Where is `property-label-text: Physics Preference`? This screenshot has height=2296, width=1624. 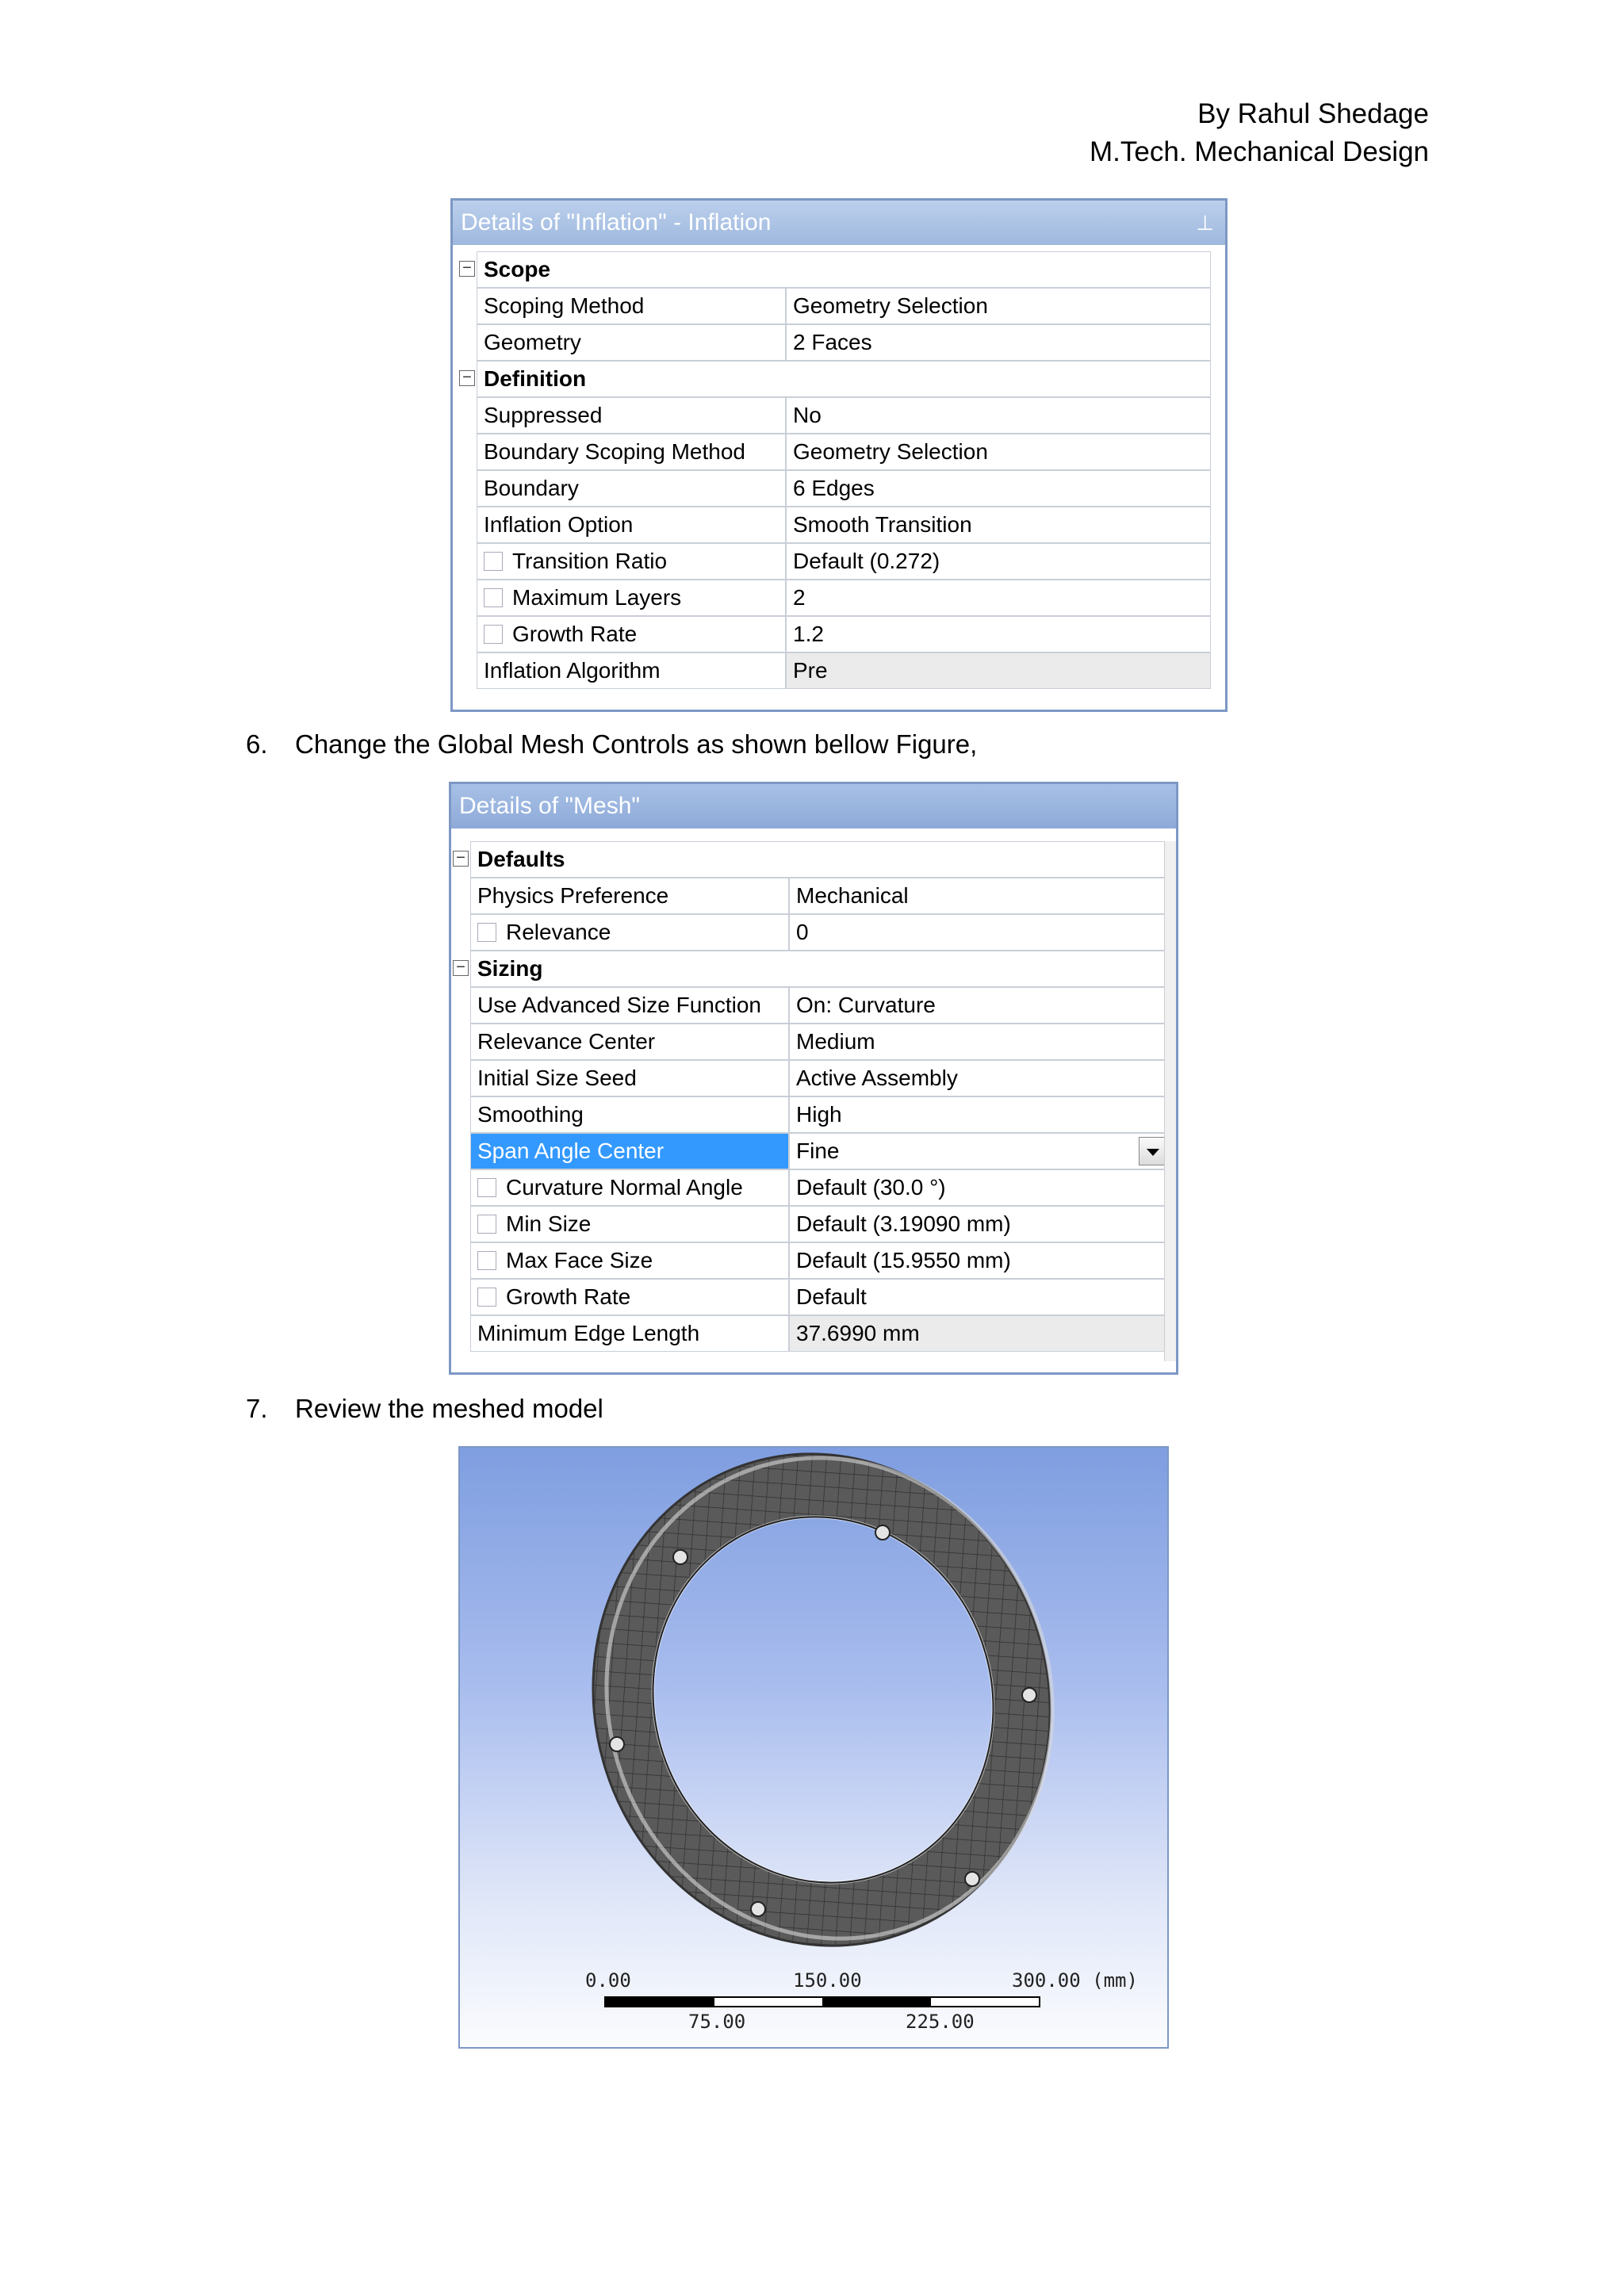 property-label-text: Physics Preference is located at coordinates (573, 896).